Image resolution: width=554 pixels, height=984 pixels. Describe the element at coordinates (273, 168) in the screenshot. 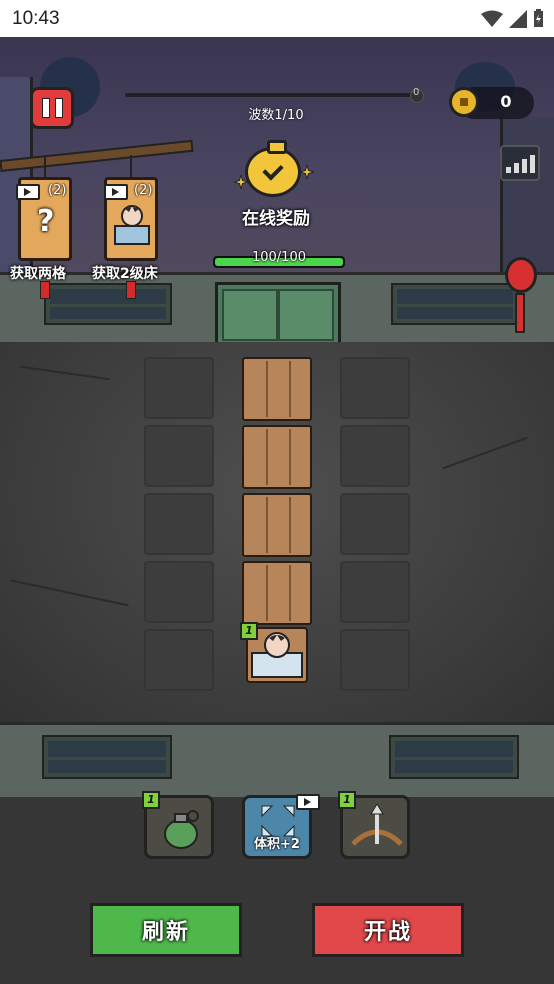

I see `stopwatch-icon` at that location.